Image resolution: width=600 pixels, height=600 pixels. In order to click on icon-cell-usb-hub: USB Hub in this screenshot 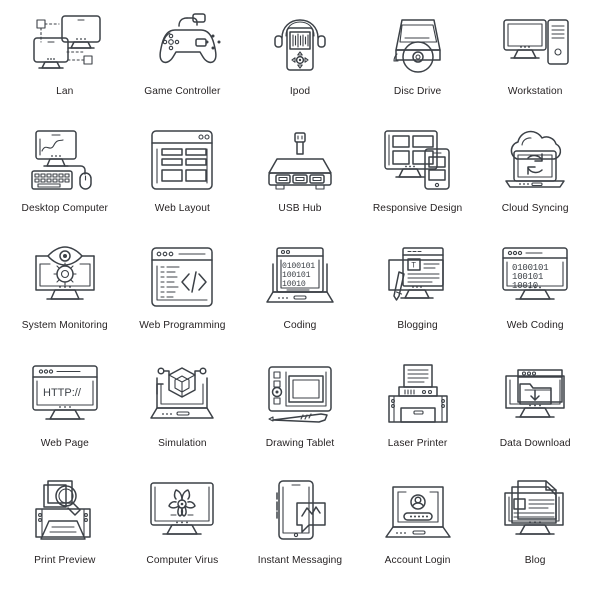, I will do `click(300, 183)`.